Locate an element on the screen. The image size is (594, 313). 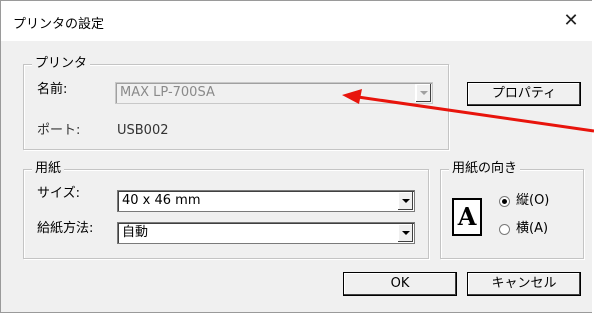
annotation-arrow-head is located at coordinates (352, 96).